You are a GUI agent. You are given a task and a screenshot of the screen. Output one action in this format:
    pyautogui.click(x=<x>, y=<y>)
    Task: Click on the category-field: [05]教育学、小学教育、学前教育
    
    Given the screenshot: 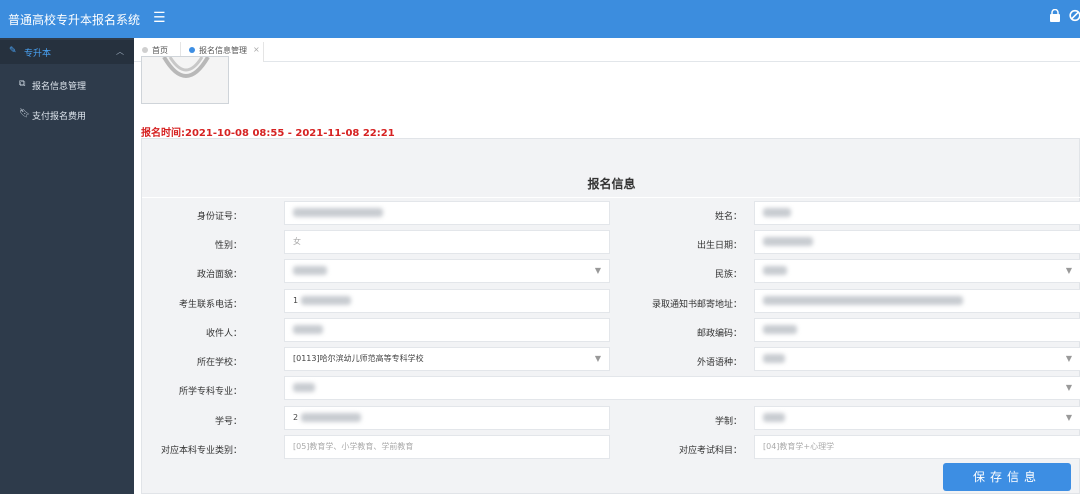 What is the action you would take?
    pyautogui.click(x=447, y=447)
    